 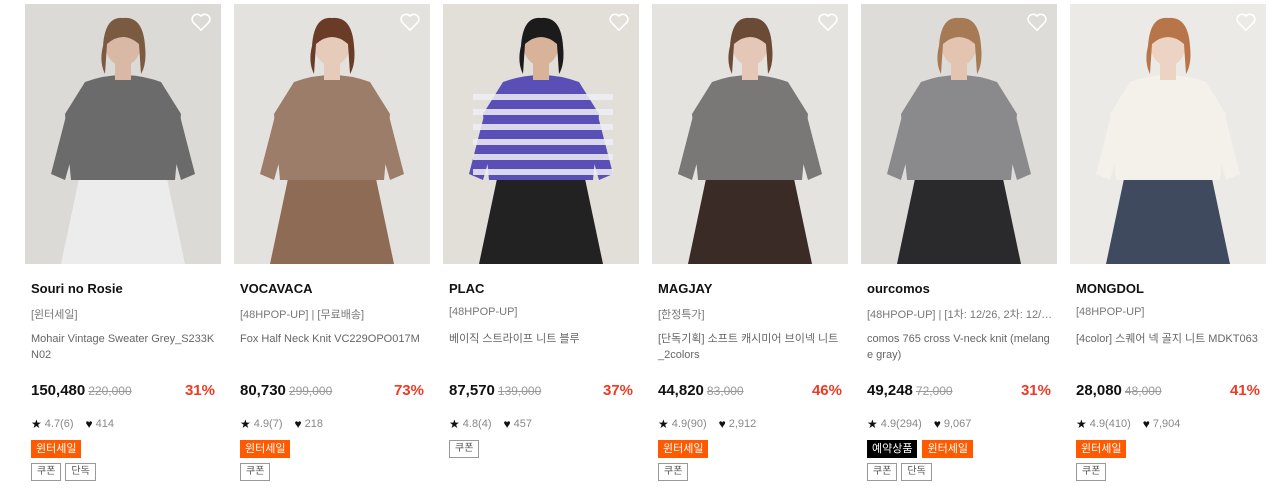 I want to click on original-price: 139,000, so click(x=519, y=391).